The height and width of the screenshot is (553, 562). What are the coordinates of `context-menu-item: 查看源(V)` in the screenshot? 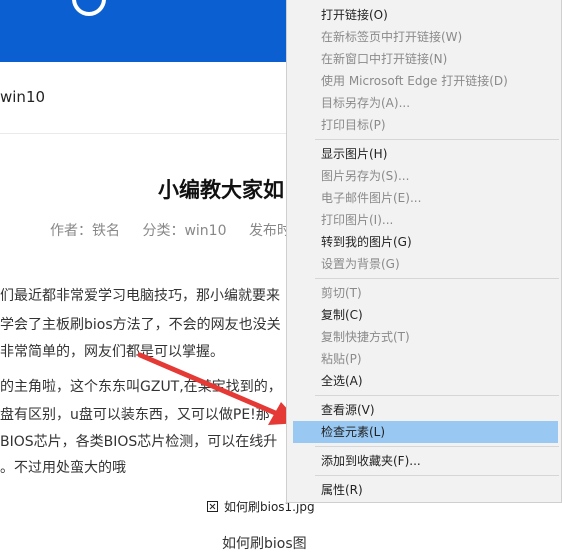 It's located at (424, 410).